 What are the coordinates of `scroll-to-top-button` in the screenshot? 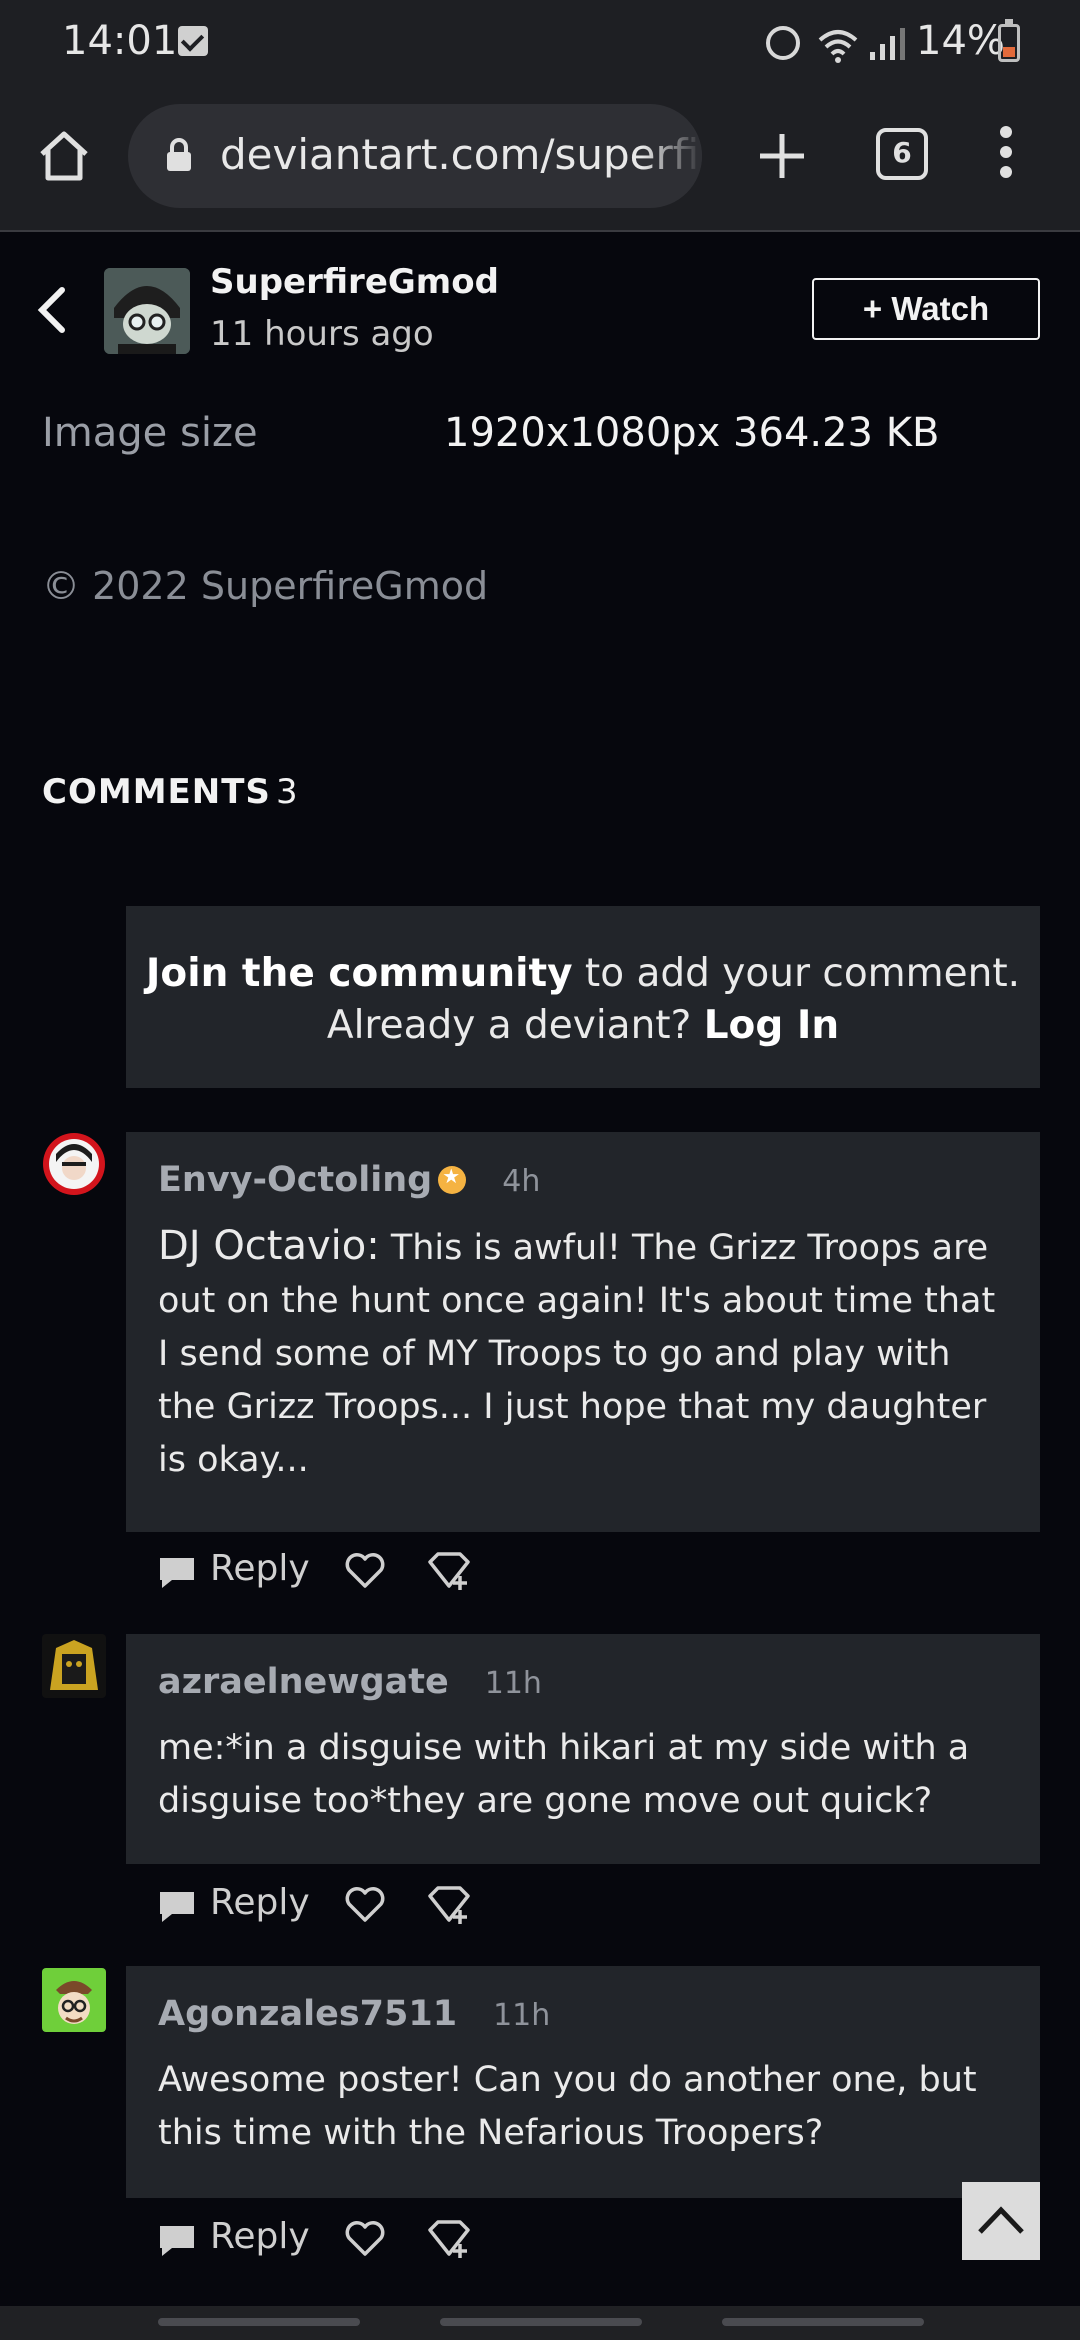 It's located at (1001, 2221).